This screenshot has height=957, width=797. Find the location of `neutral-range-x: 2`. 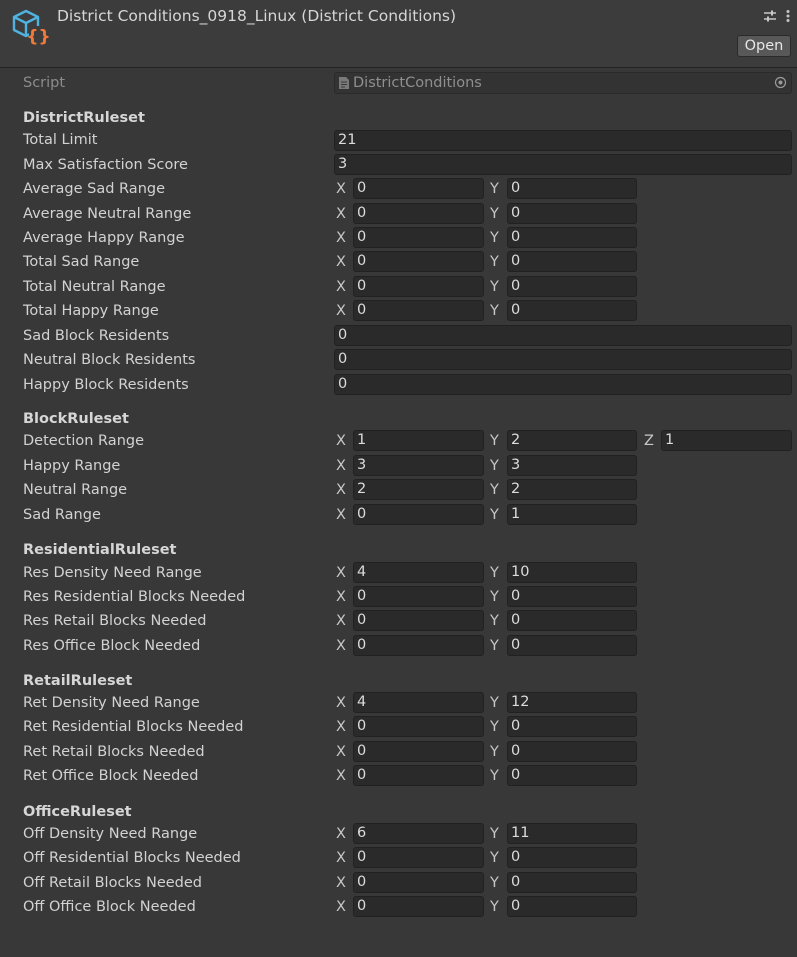

neutral-range-x: 2 is located at coordinates (418, 489).